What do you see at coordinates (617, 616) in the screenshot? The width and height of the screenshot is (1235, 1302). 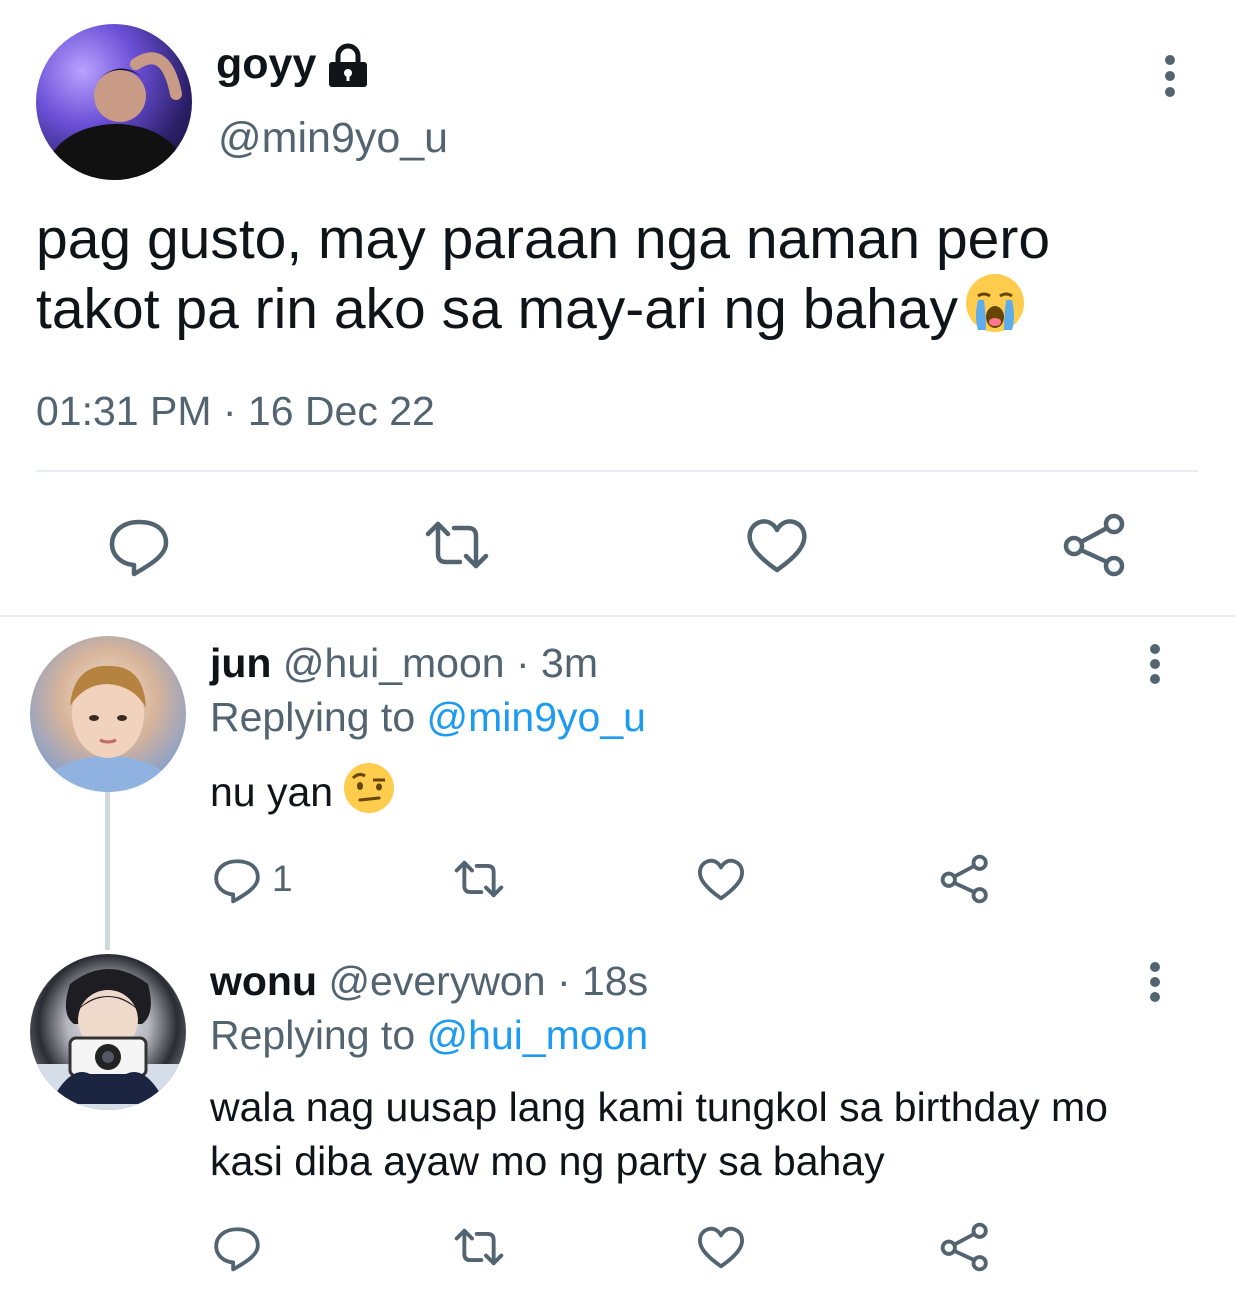 I see `section-divider` at bounding box center [617, 616].